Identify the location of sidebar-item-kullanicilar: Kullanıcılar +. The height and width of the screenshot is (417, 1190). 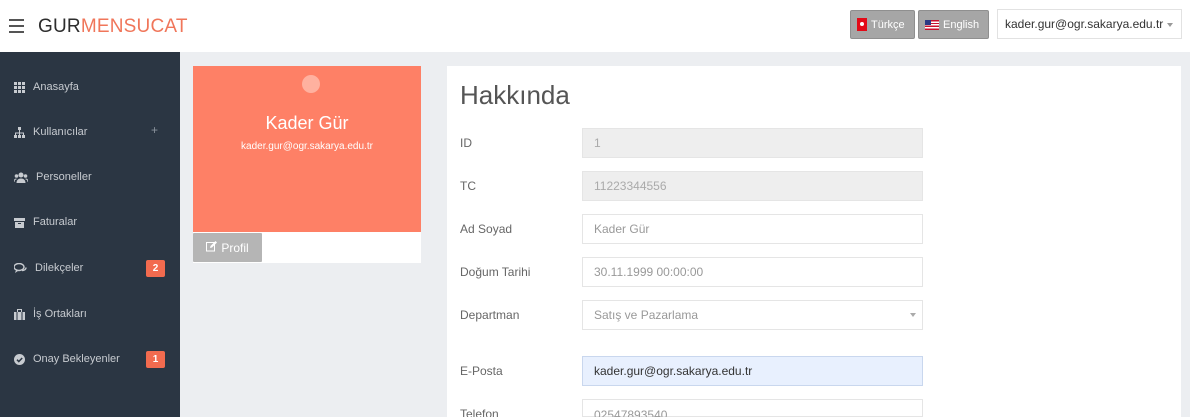
(90, 132).